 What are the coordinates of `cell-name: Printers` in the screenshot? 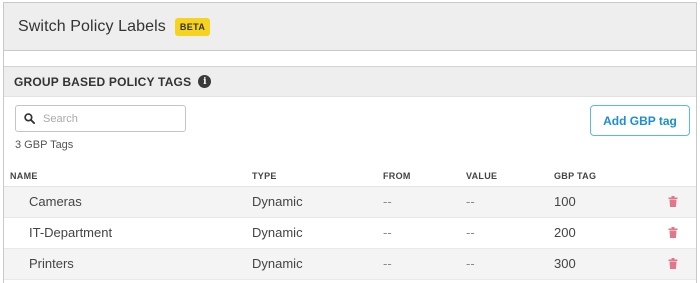 It's located at (128, 264).